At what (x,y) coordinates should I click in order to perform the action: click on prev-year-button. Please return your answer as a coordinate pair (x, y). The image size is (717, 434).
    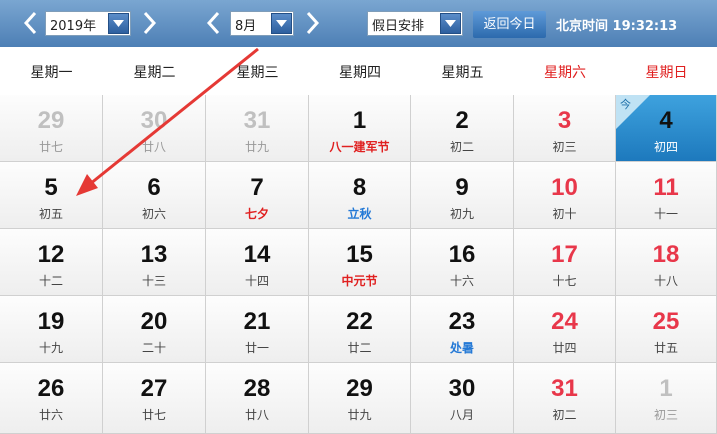
    Looking at the image, I should click on (31, 23).